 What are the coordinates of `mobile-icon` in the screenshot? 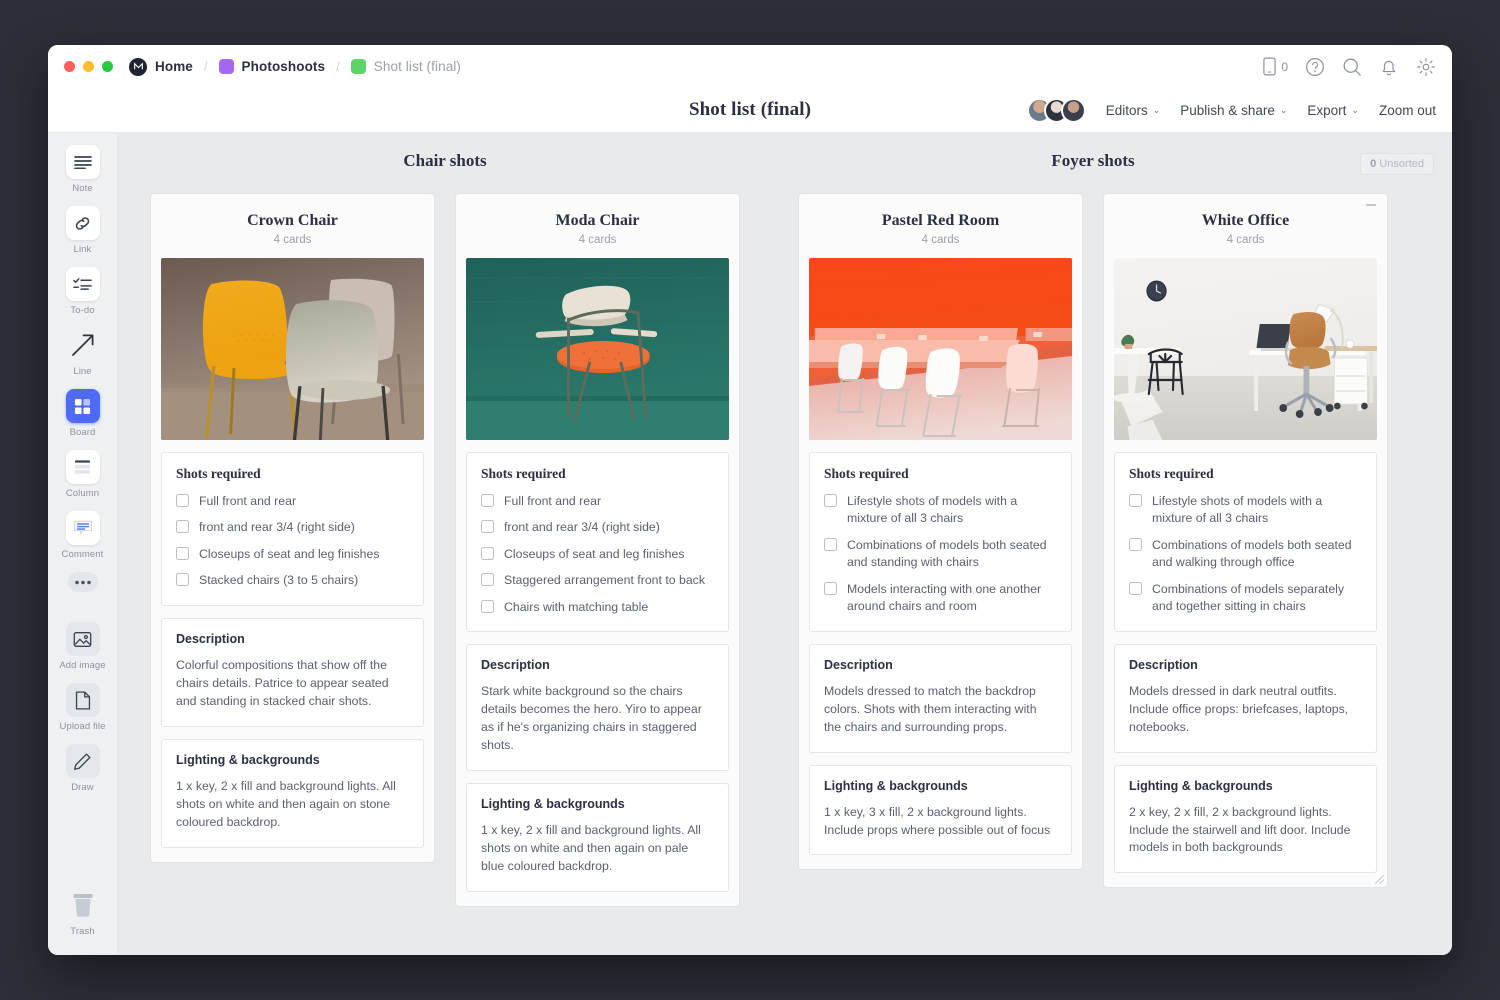 It's located at (1269, 66).